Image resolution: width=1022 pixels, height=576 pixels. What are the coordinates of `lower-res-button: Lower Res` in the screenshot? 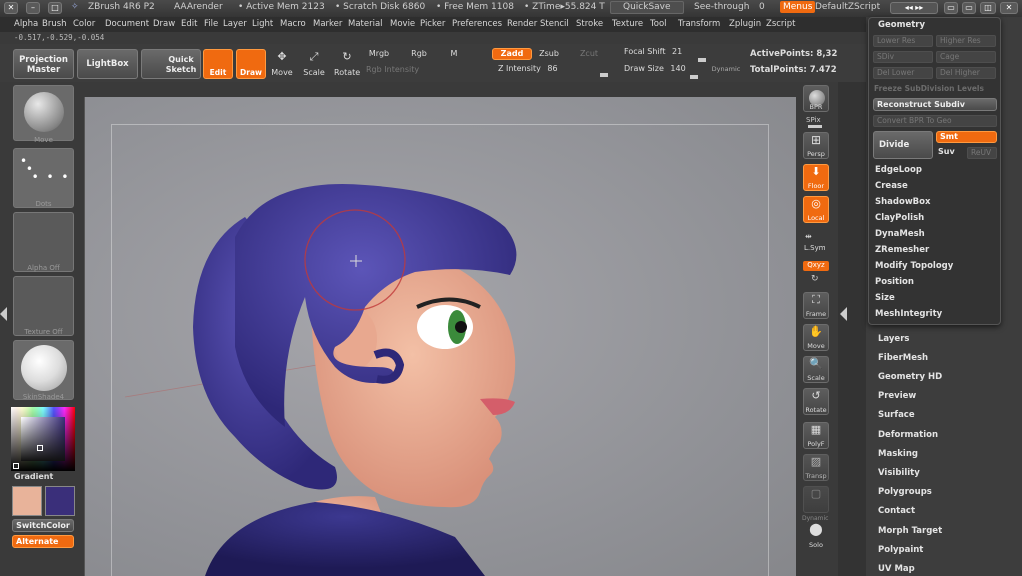 It's located at (903, 41).